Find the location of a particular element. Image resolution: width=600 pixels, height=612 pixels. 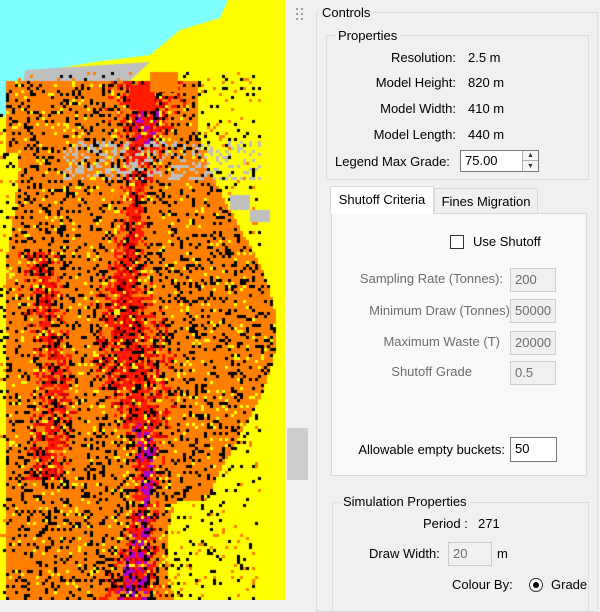

maximum-waste-field: 20000 is located at coordinates (533, 343).